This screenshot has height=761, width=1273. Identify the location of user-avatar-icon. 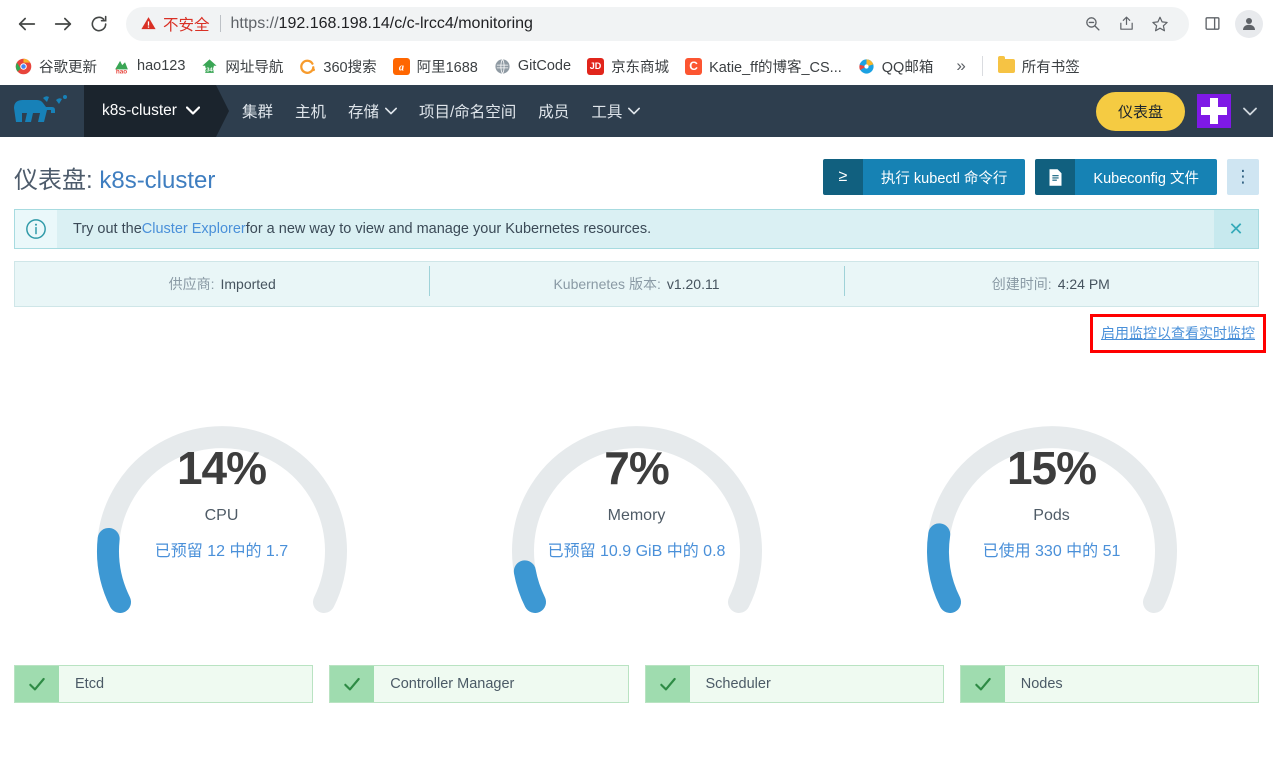
(1214, 111).